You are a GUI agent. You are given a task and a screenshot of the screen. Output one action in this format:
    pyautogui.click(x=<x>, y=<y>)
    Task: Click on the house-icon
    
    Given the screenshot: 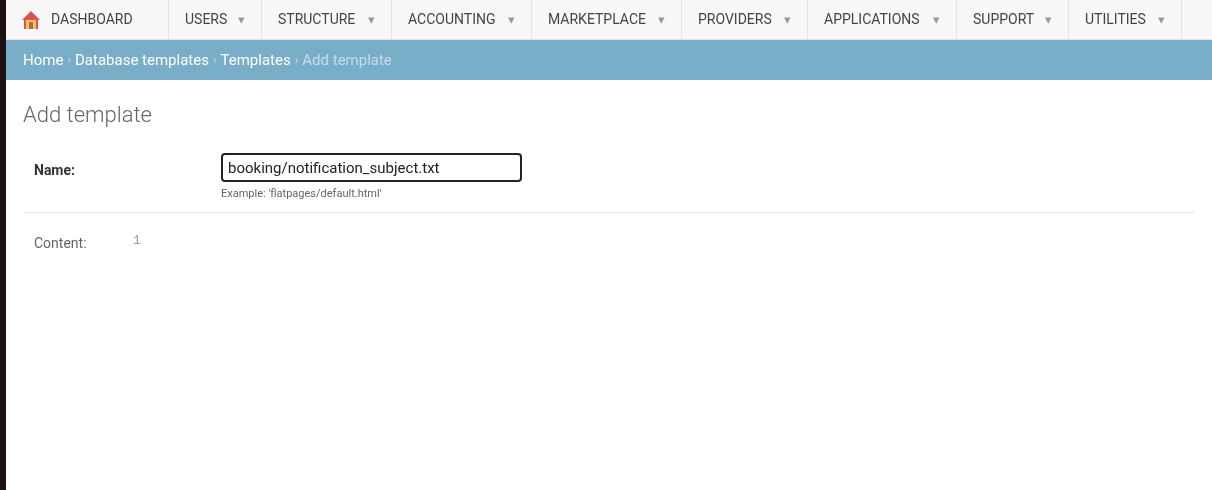 What is the action you would take?
    pyautogui.click(x=31, y=19)
    